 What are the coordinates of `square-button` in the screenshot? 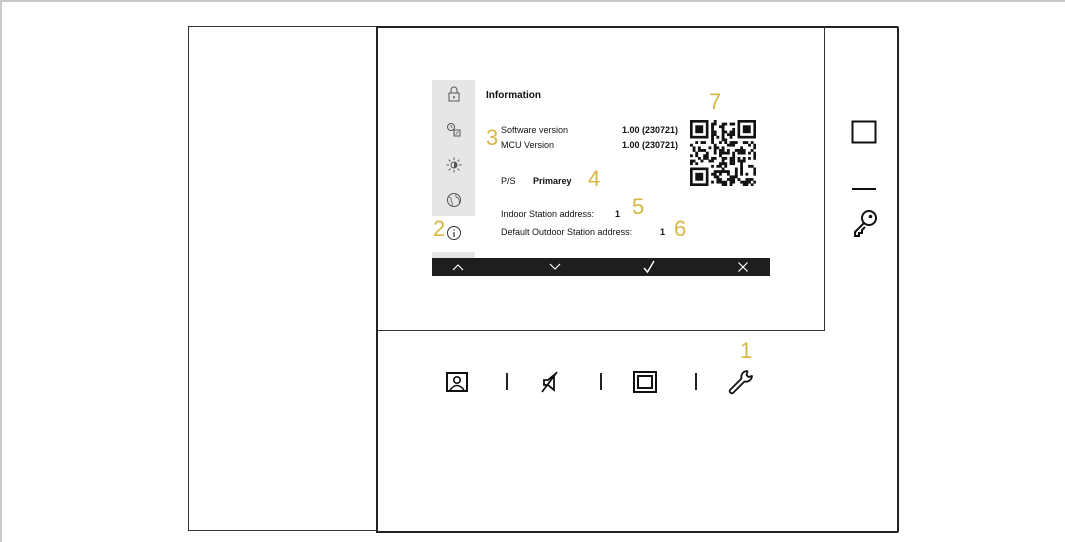 It's located at (645, 384).